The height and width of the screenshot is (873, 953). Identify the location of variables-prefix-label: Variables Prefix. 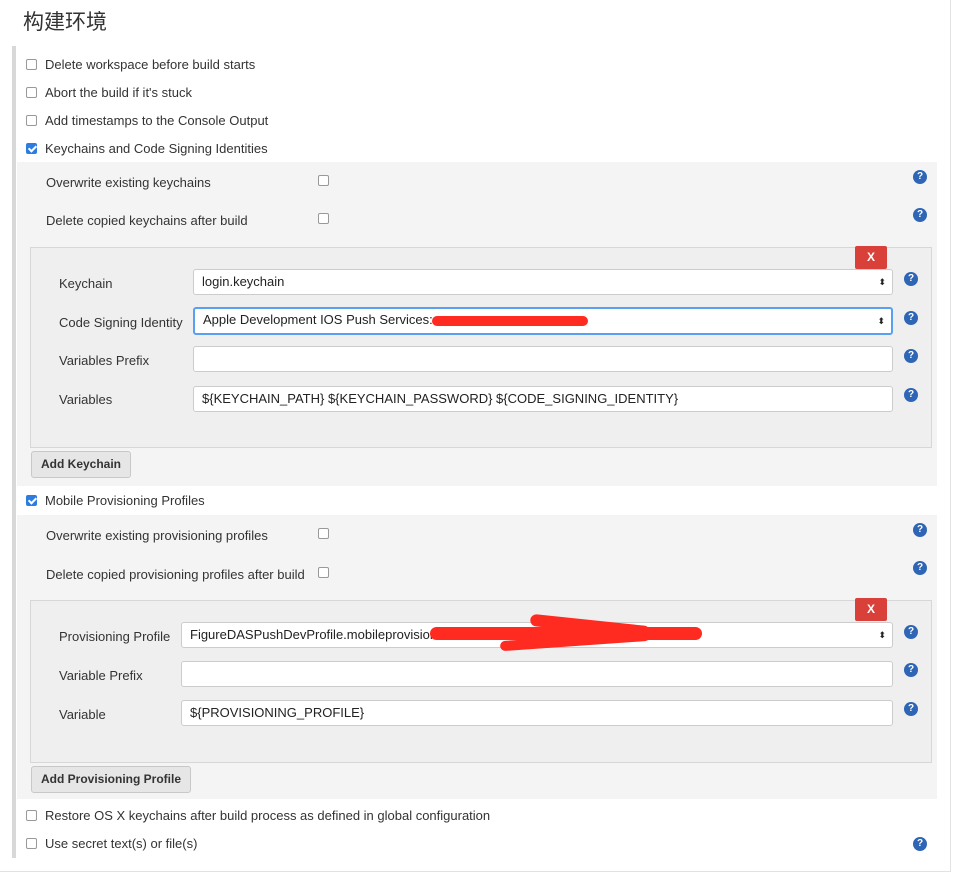
(104, 360).